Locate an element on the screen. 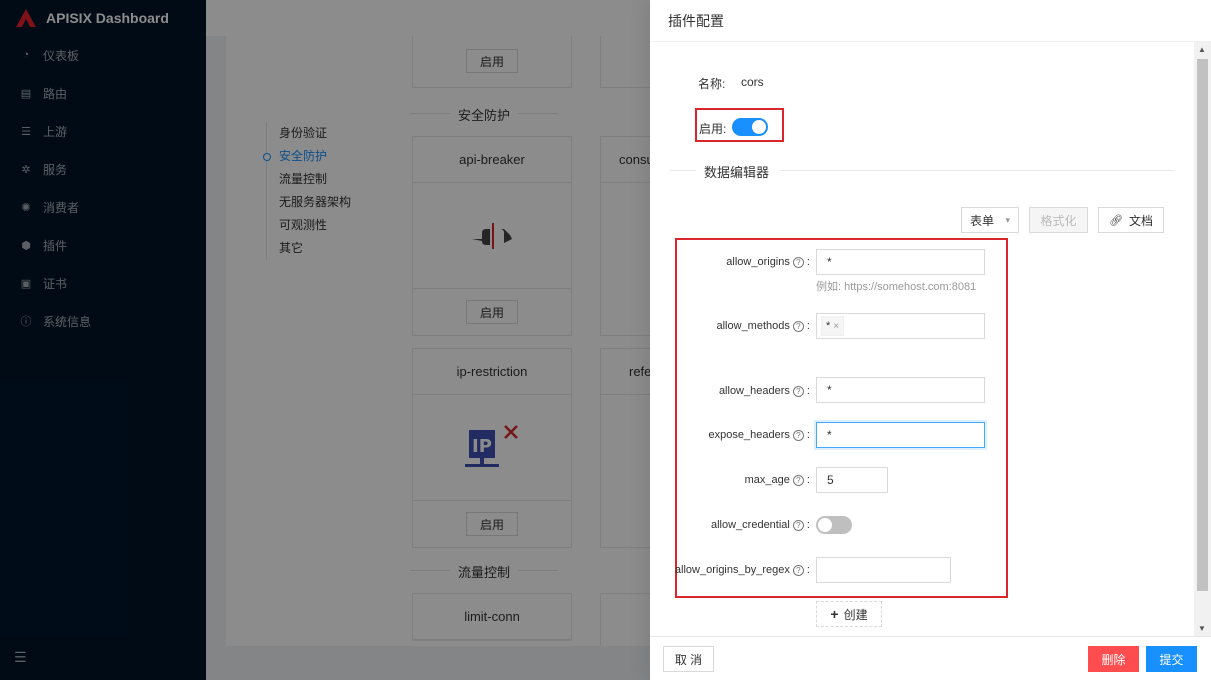 Image resolution: width=1211 pixels, height=680 pixels. sidebar-item-certificate: ▣ 证书 is located at coordinates (103, 283).